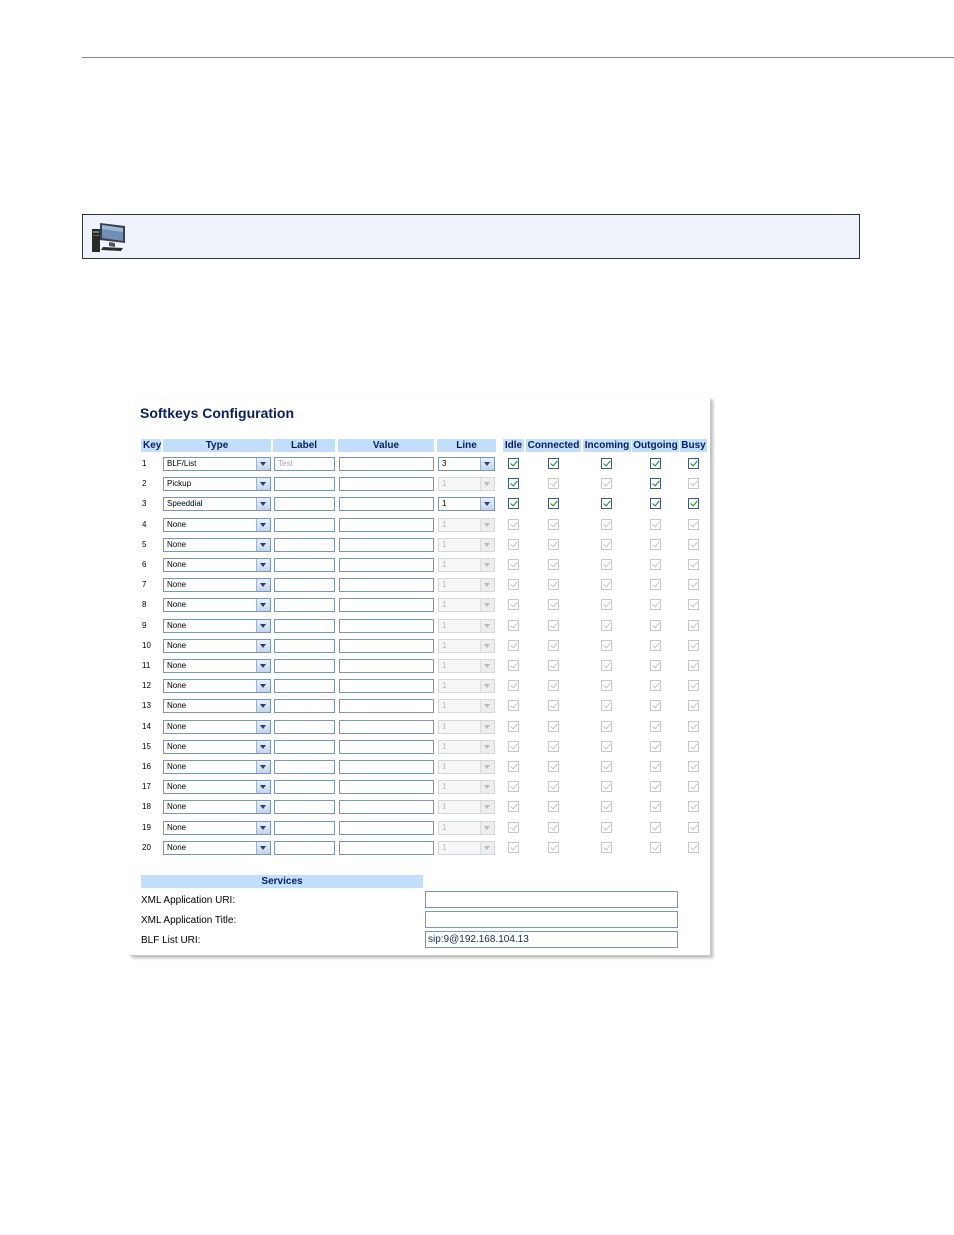 This screenshot has width=954, height=1235. Describe the element at coordinates (551, 939) in the screenshot. I see `blf-list-uri-input: sip:9@192.168.104.13` at that location.